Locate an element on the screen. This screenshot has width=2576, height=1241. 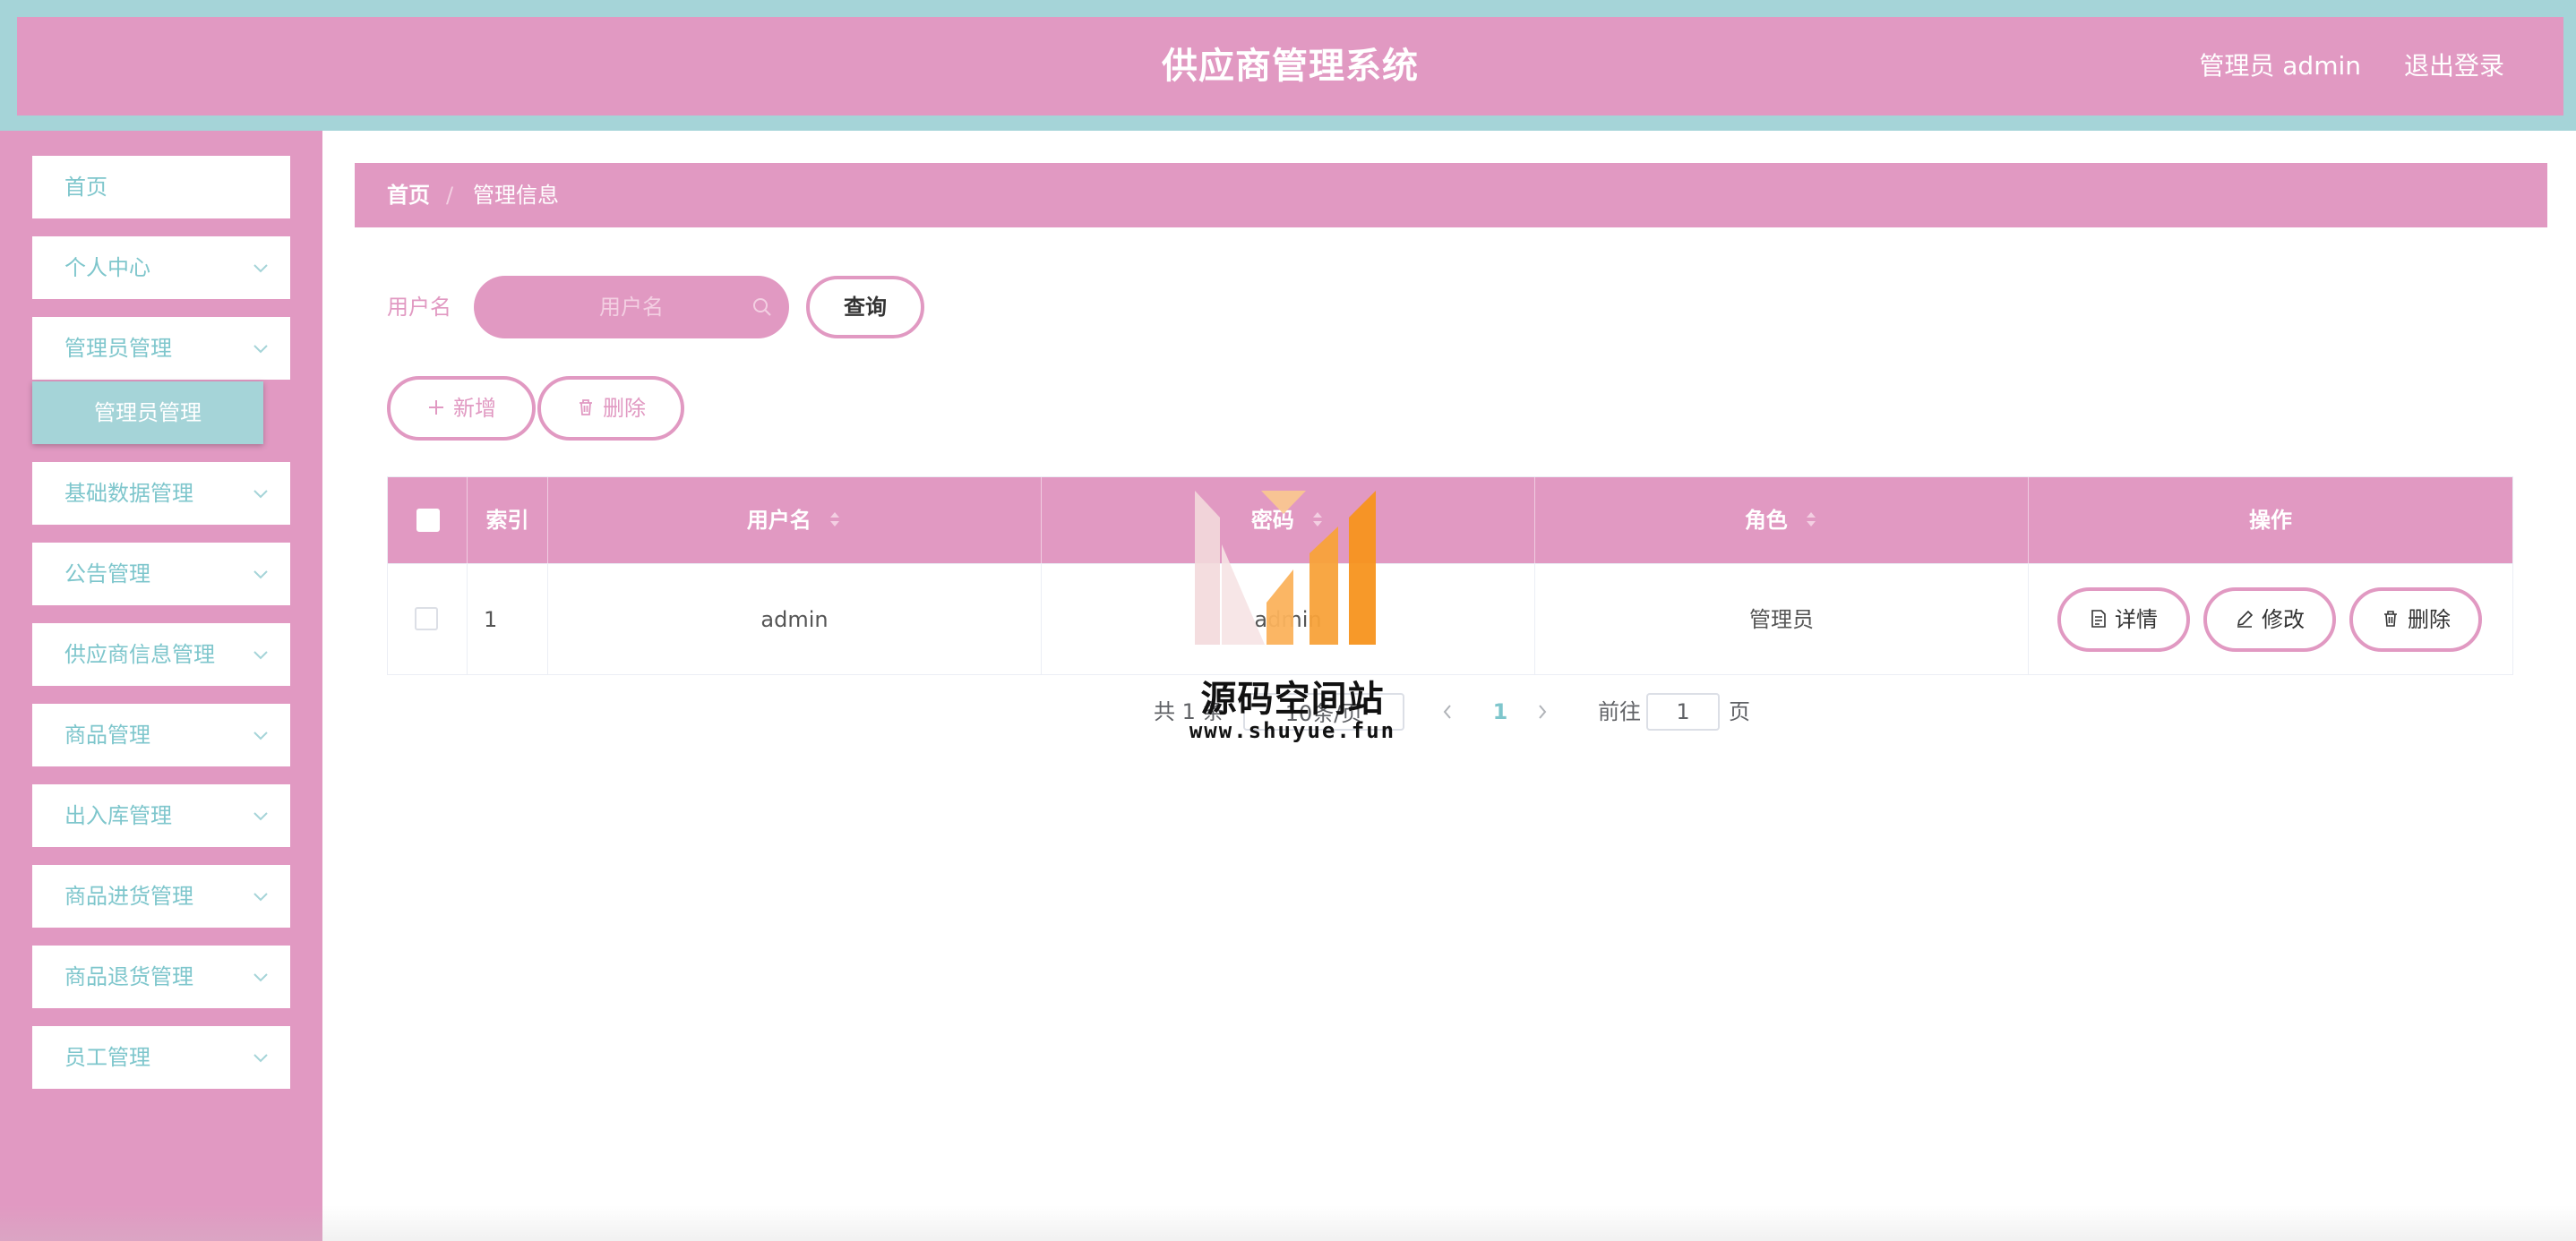
prev-page-button is located at coordinates (1450, 712).